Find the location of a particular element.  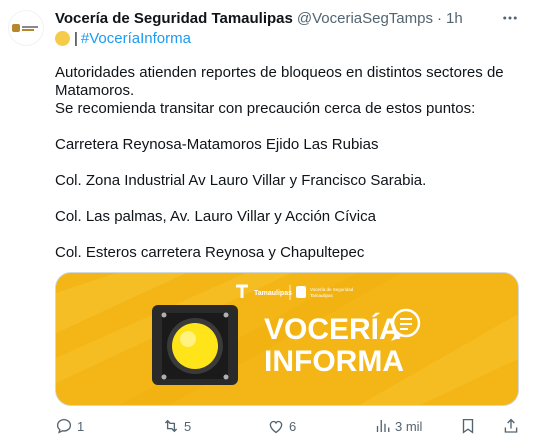

views-button: 3 mil is located at coordinates (397, 426).